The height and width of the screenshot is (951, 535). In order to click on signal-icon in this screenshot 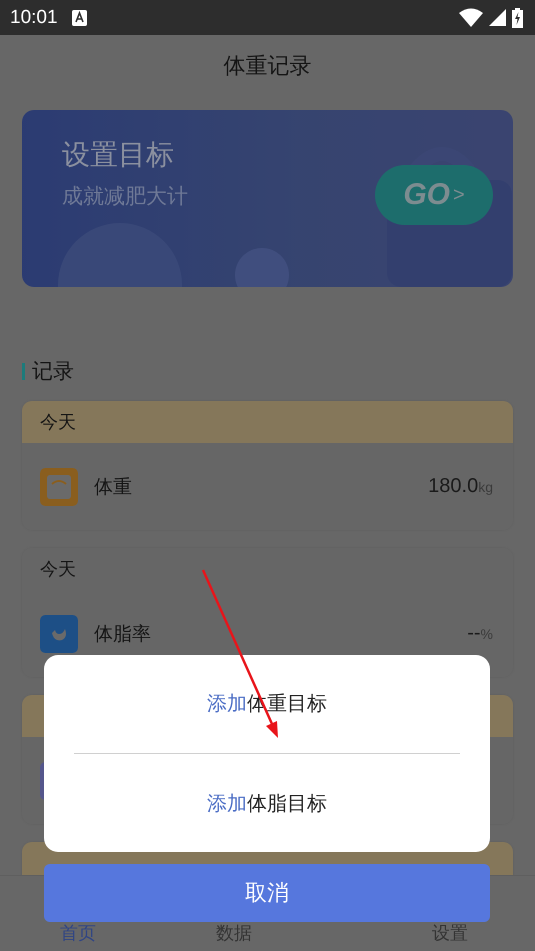, I will do `click(497, 17)`.